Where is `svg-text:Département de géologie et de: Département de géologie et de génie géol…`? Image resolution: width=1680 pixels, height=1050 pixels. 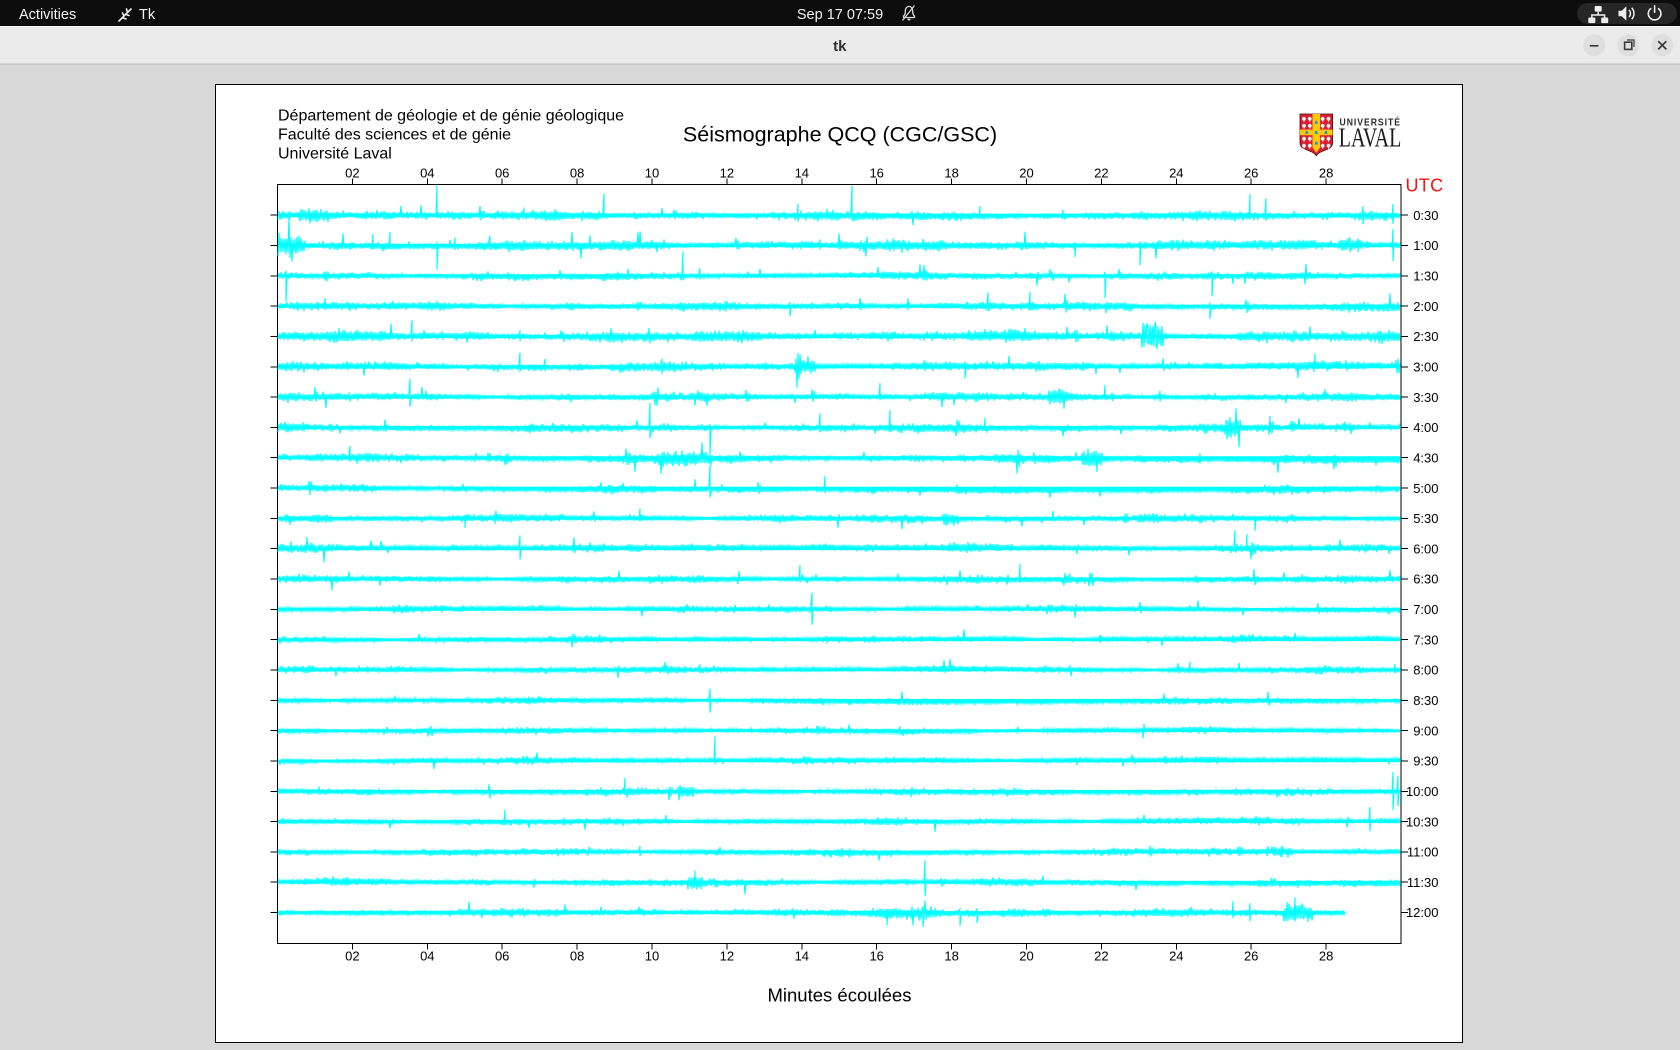
svg-text:Département de géologie et de: Département de géologie et de génie géol… is located at coordinates (451, 115).